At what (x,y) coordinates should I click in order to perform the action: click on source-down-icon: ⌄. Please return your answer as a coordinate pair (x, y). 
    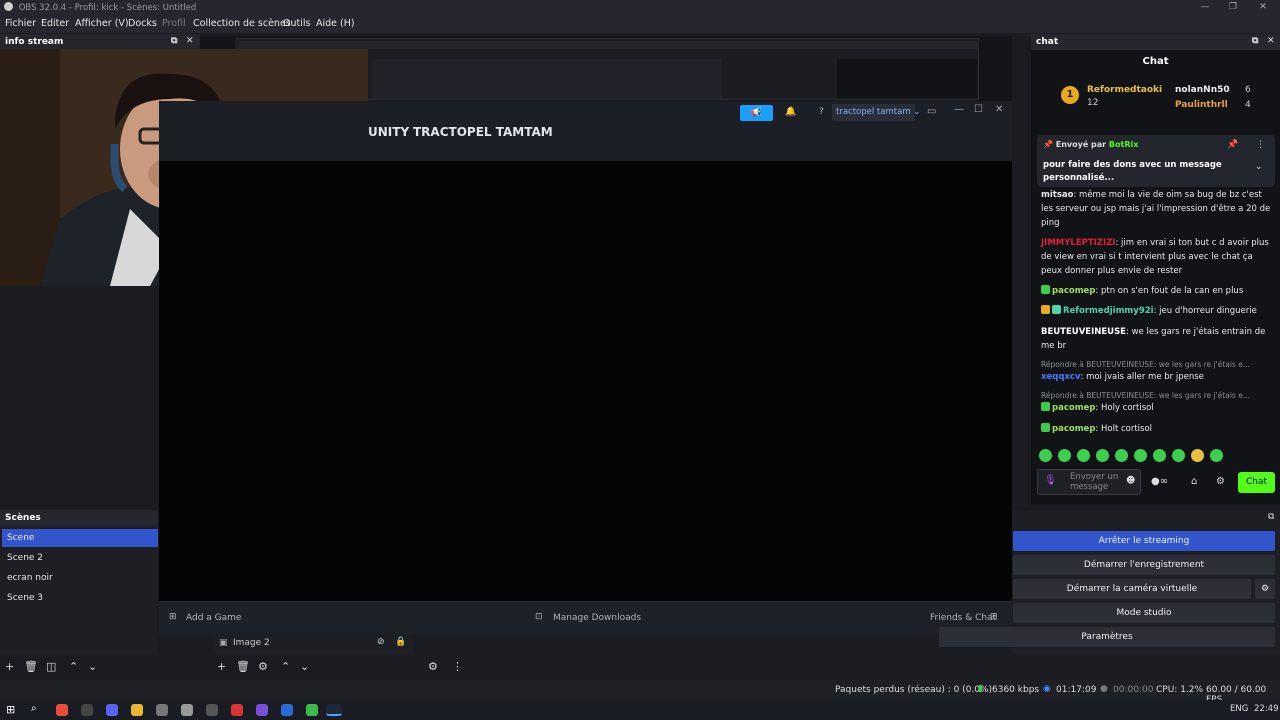
    Looking at the image, I should click on (304, 671).